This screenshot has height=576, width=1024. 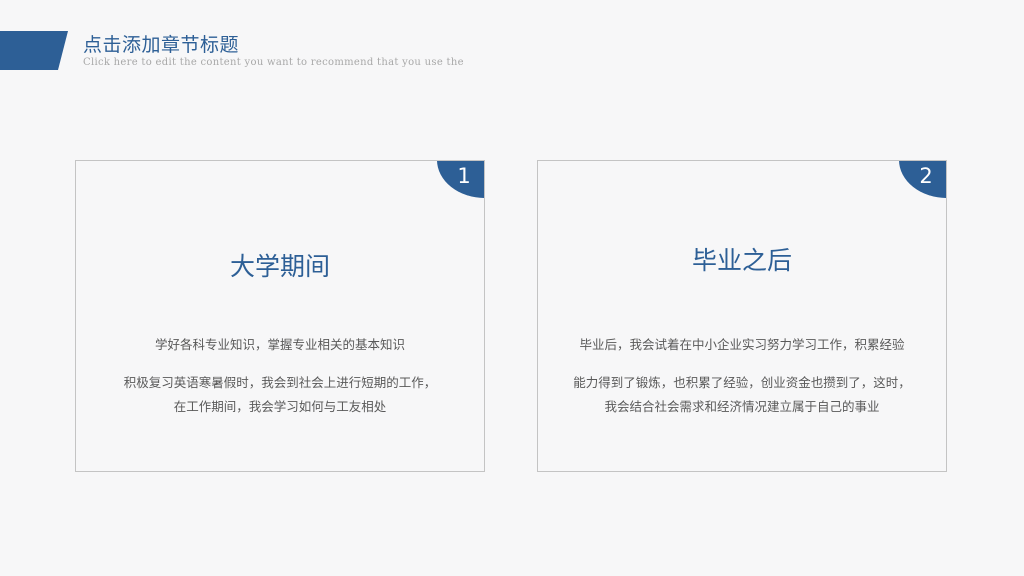 What do you see at coordinates (280, 343) in the screenshot?
I see `card-text-line: 学好各科专业知识，掌握专业相关的基本知识` at bounding box center [280, 343].